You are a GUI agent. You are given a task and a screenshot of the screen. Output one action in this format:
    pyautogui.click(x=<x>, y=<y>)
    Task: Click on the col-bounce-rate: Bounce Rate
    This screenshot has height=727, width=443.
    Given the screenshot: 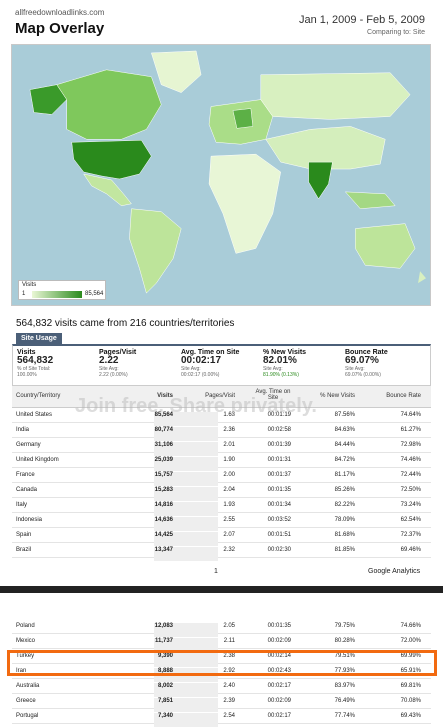 What is the action you would take?
    pyautogui.click(x=403, y=396)
    